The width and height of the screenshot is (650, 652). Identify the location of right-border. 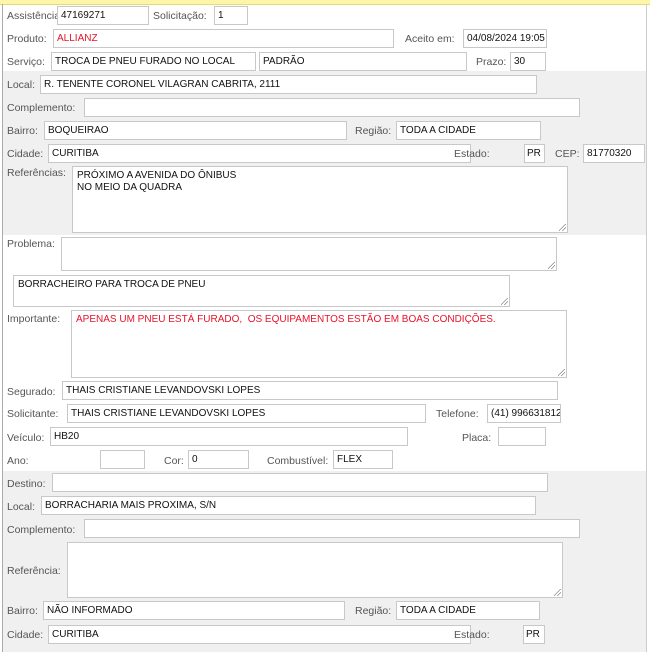
(646, 328).